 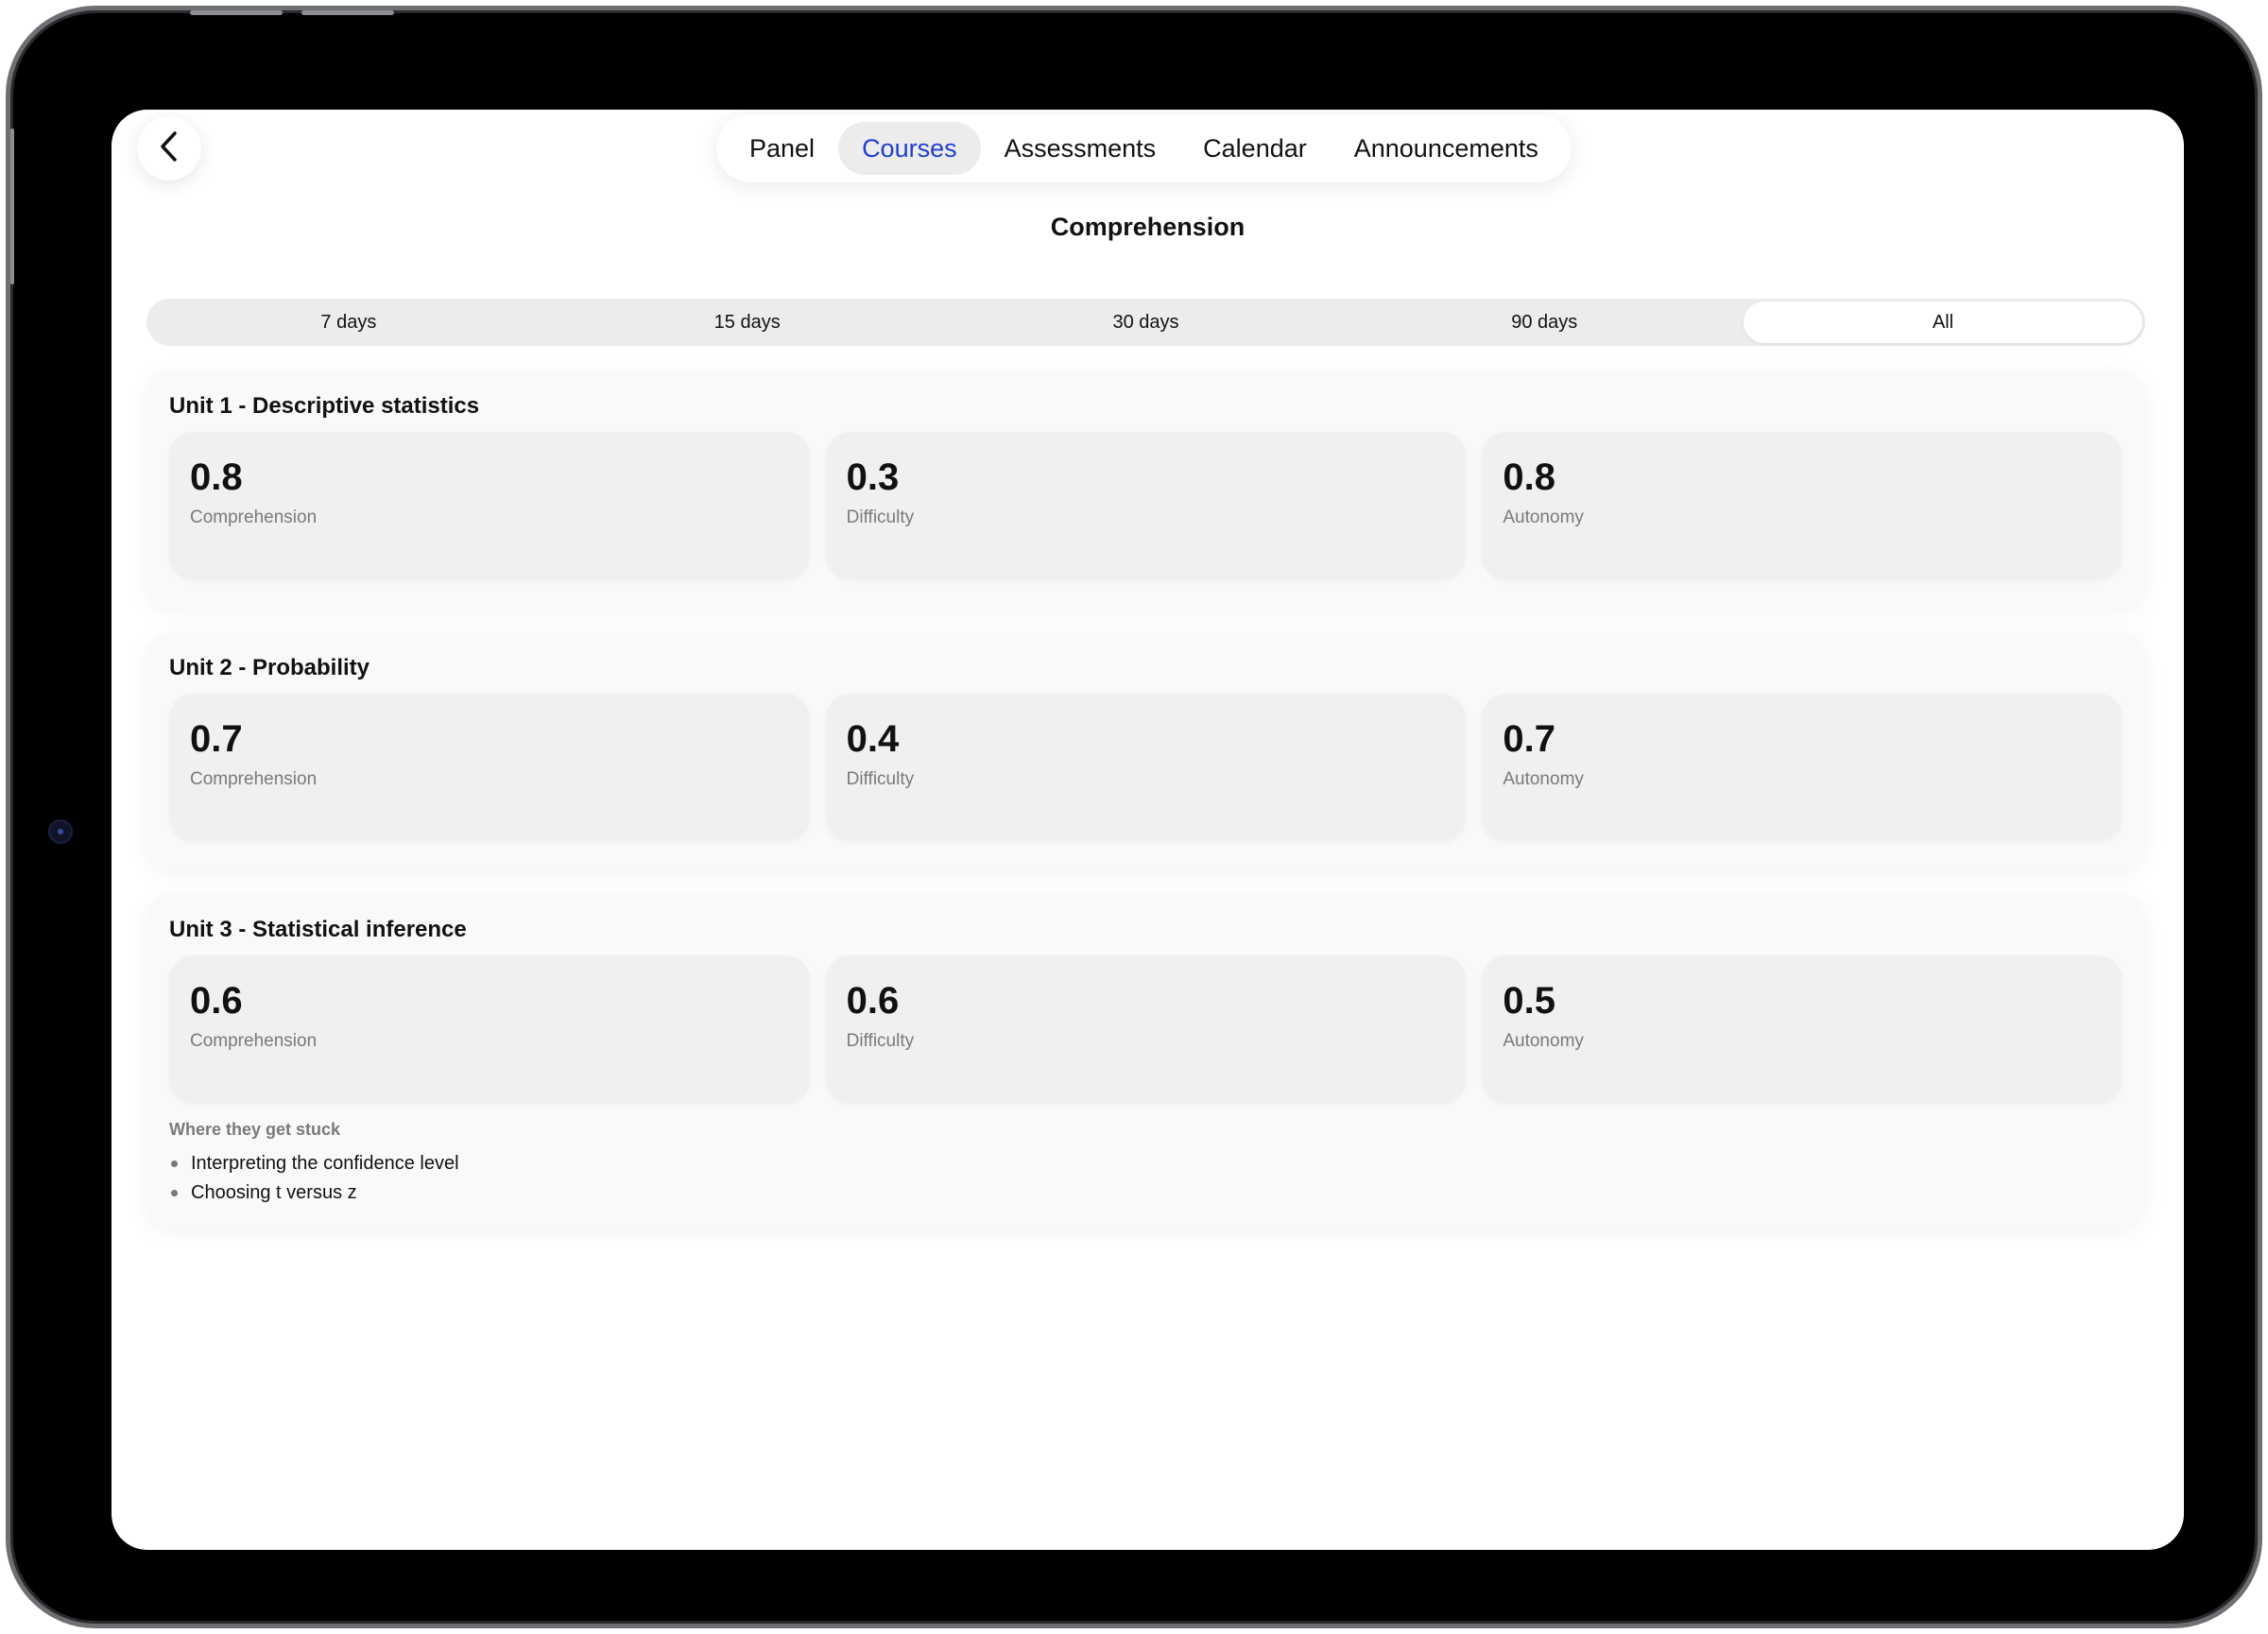 I want to click on stuck-point-text: Interpreting the confidence level, so click(x=325, y=1163).